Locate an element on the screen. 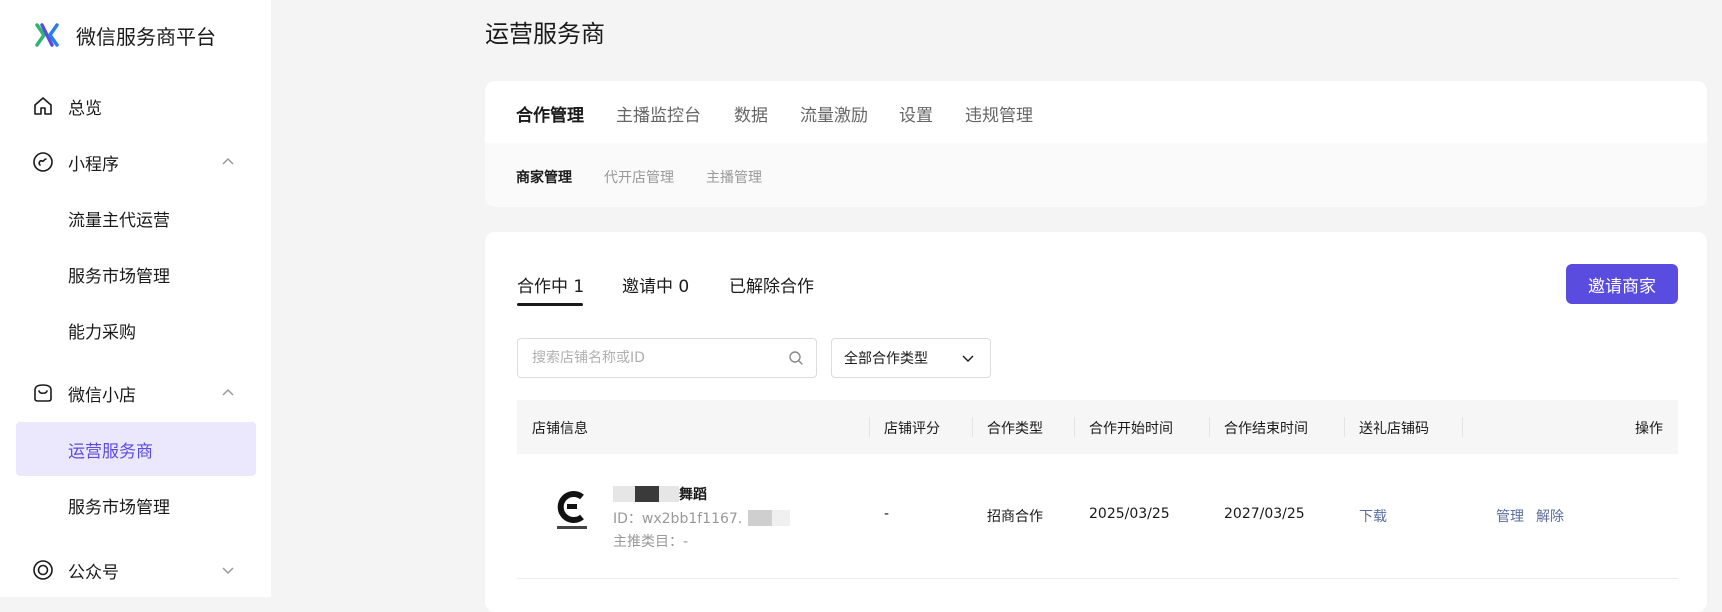 This screenshot has height=612, width=1722. subtab-merchant-management: 商家管理 is located at coordinates (544, 177).